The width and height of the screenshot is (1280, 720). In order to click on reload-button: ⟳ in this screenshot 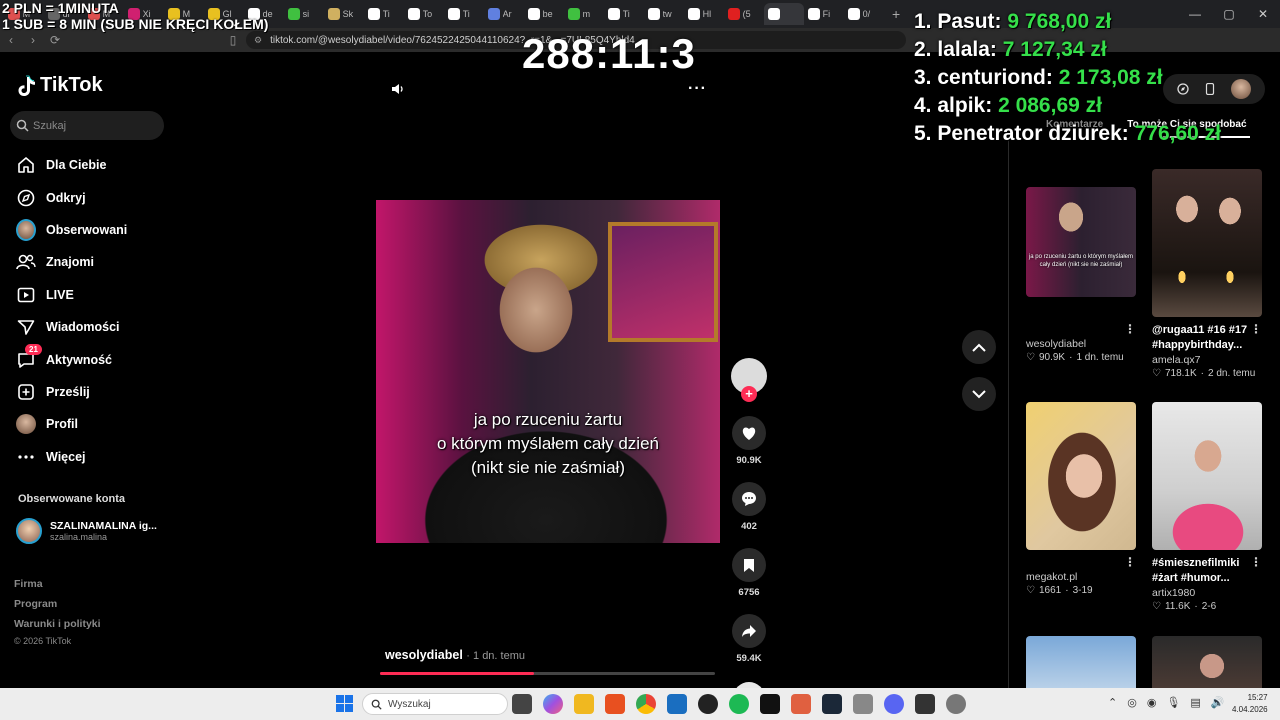, I will do `click(55, 40)`.